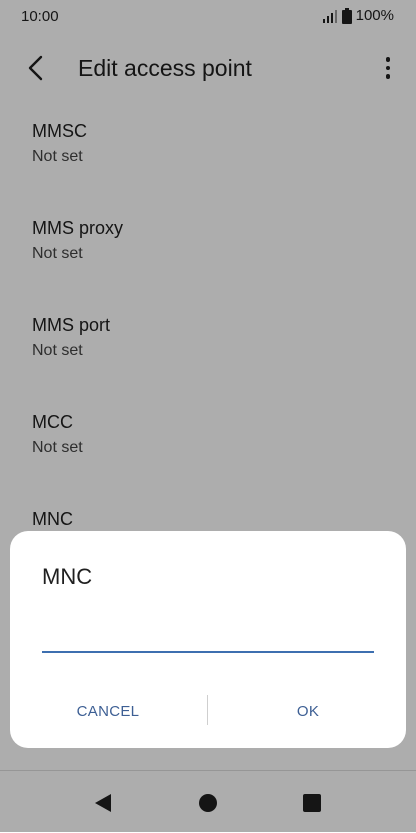 The image size is (416, 833). What do you see at coordinates (308, 711) in the screenshot?
I see `ok-button: OK` at bounding box center [308, 711].